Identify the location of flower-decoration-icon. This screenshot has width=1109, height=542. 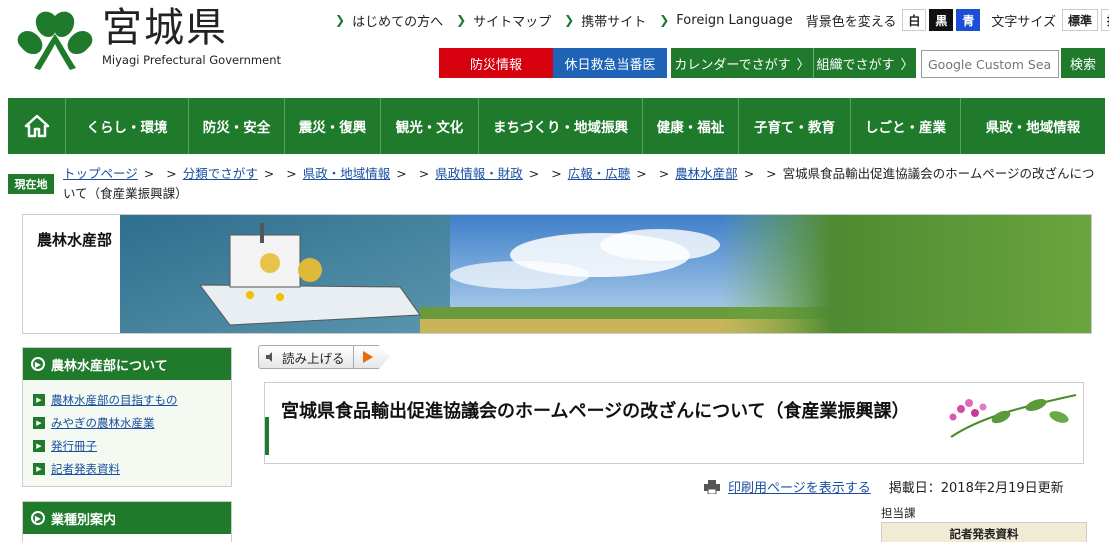
(1013, 416).